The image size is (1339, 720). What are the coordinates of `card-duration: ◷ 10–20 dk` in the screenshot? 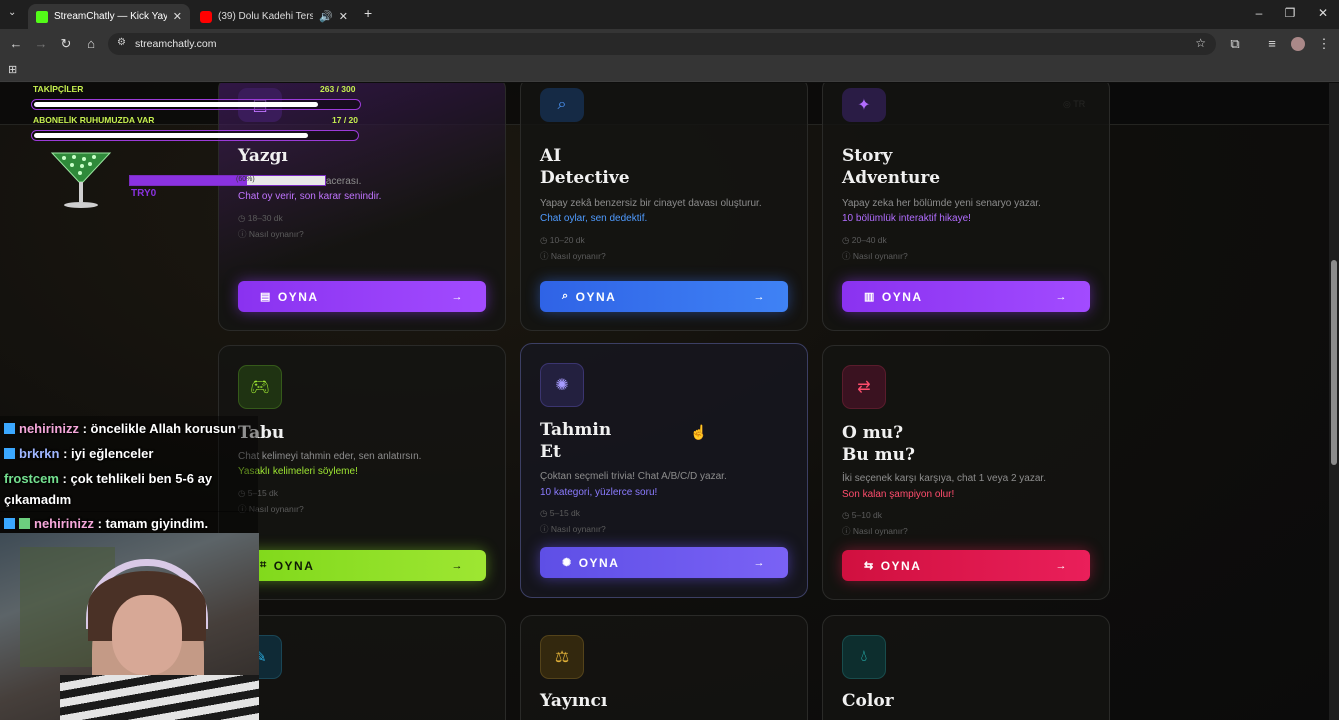 It's located at (562, 240).